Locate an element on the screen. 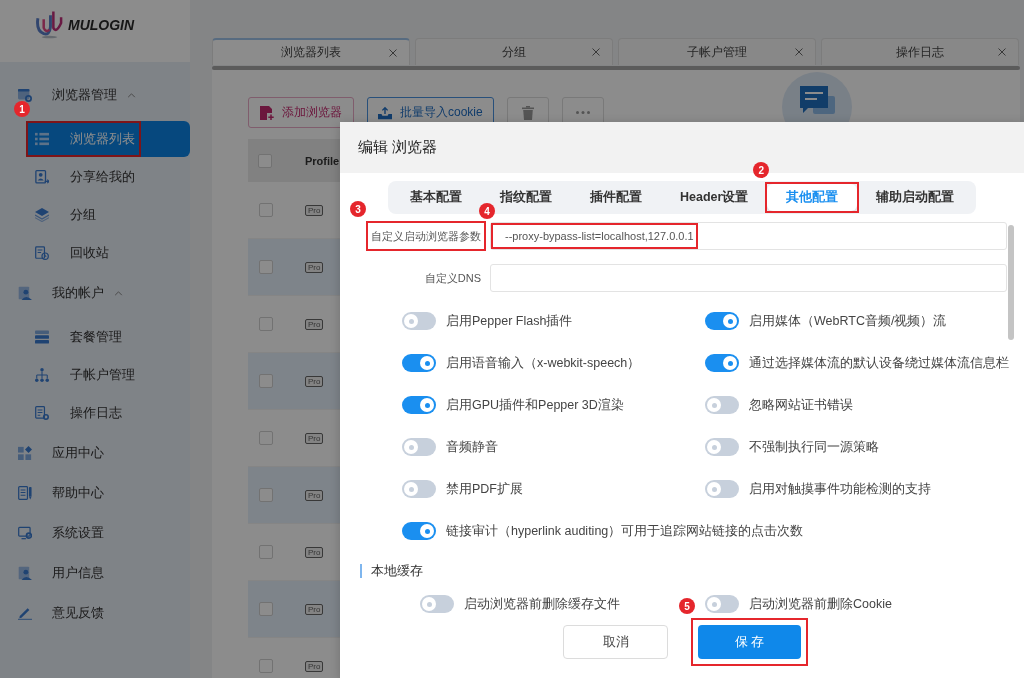 The height and width of the screenshot is (678, 1024). save-button: 保 存 is located at coordinates (749, 642).